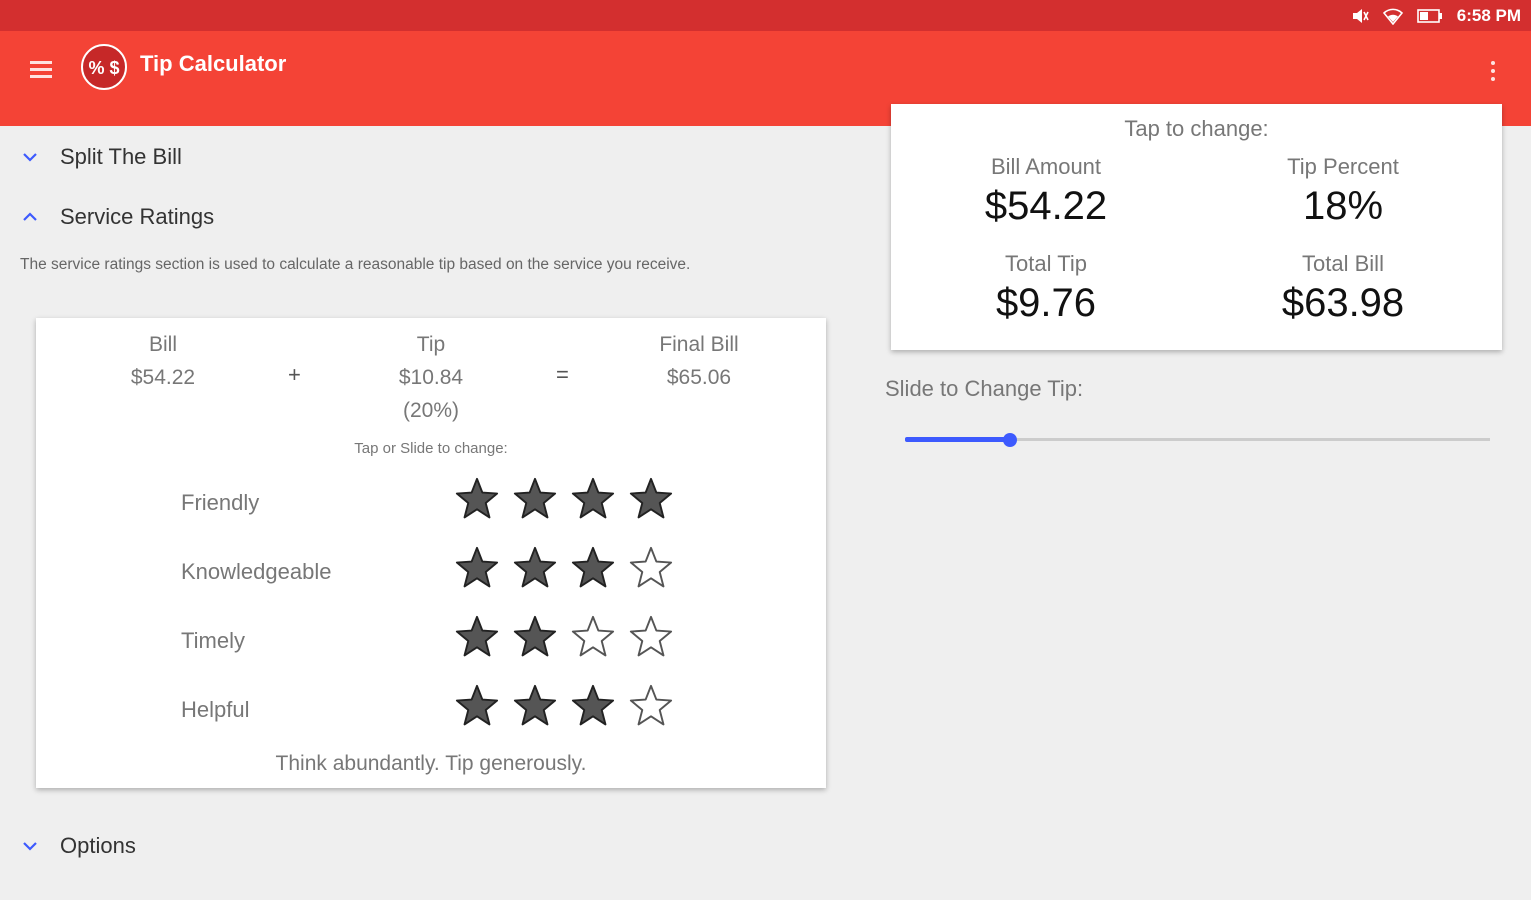 Image resolution: width=1531 pixels, height=900 pixels. What do you see at coordinates (137, 216) in the screenshot?
I see `section-label: Service Ratings` at bounding box center [137, 216].